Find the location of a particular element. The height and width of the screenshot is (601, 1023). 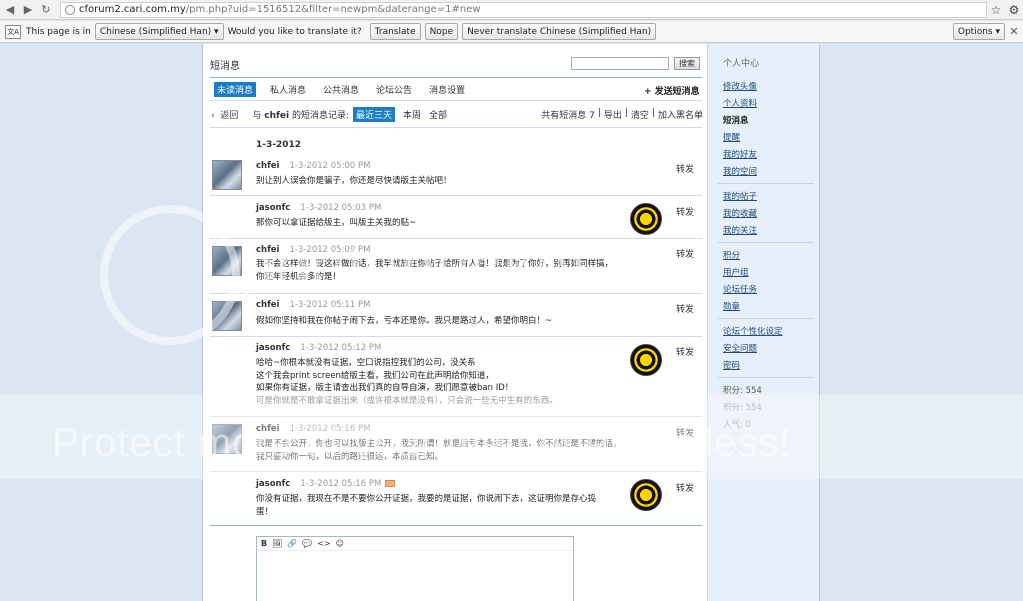

bold-icon: B is located at coordinates (264, 543).